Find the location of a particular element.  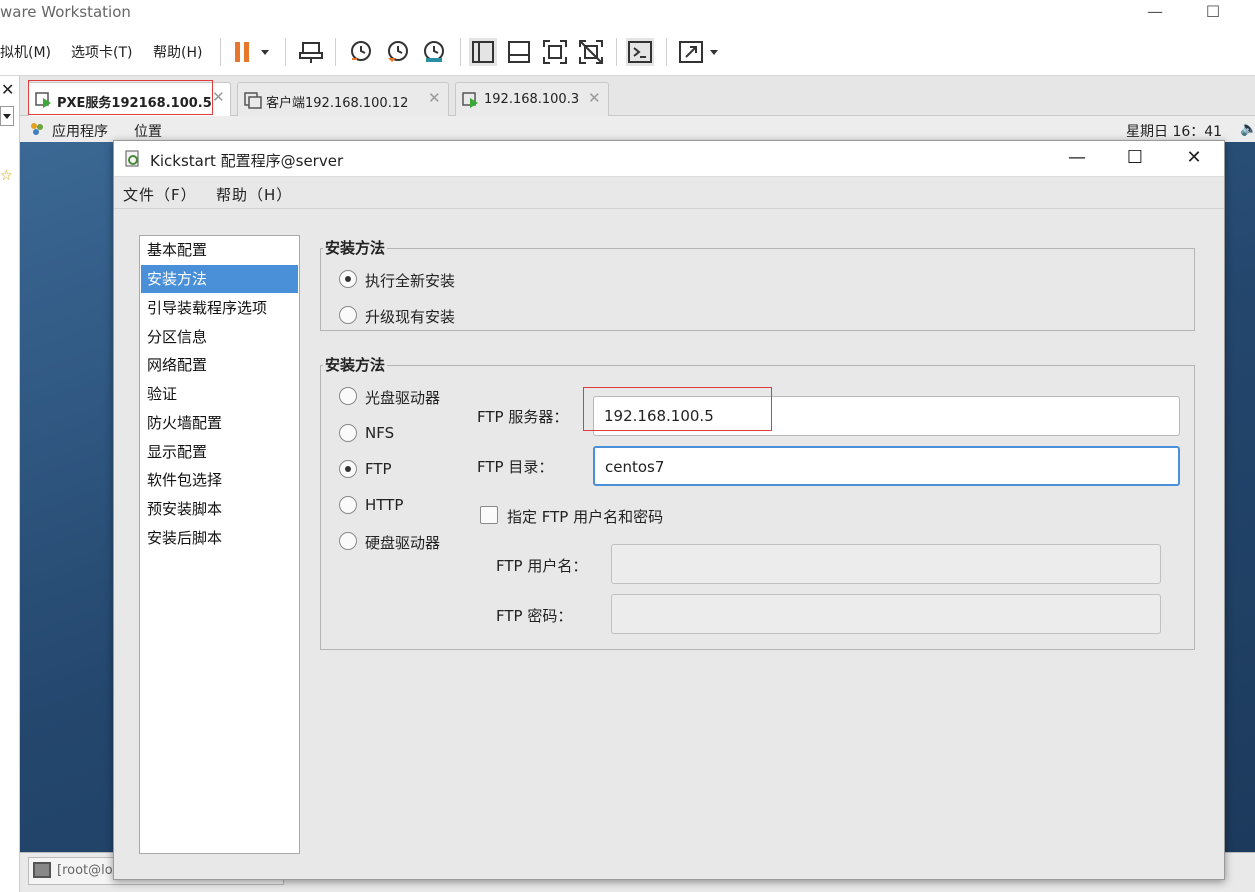

tab-client: 客户端192.168.100.12 ✕ is located at coordinates (343, 99).